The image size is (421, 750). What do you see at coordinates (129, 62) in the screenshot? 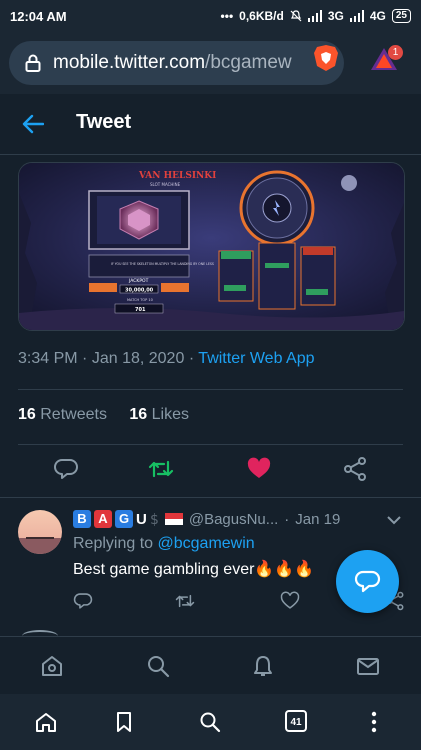
I see `url-host: mobile.twitter.com` at bounding box center [129, 62].